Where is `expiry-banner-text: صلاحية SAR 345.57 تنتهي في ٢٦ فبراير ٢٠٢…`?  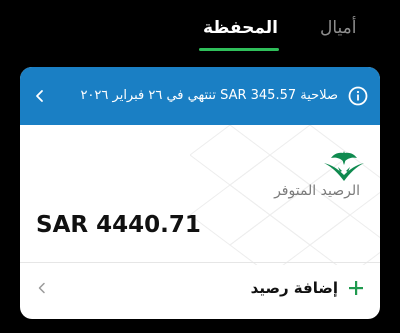 expiry-banner-text: صلاحية SAR 345.57 تنتهي في ٢٦ فبراير ٢٠٢… is located at coordinates (209, 95).